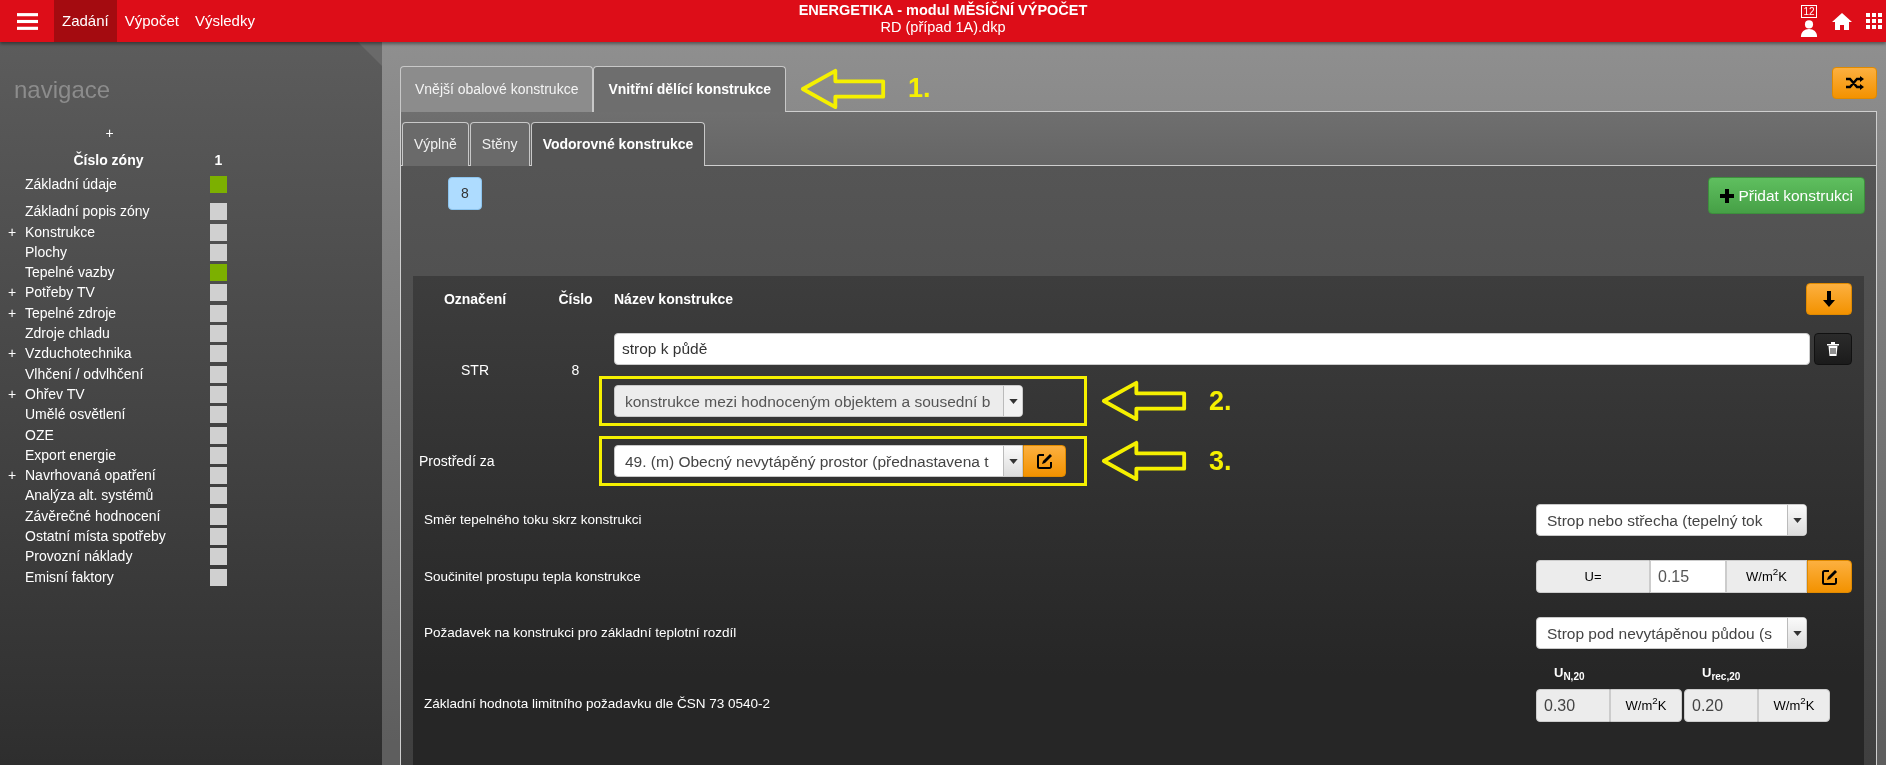  I want to click on plus-icon, so click(1727, 195).